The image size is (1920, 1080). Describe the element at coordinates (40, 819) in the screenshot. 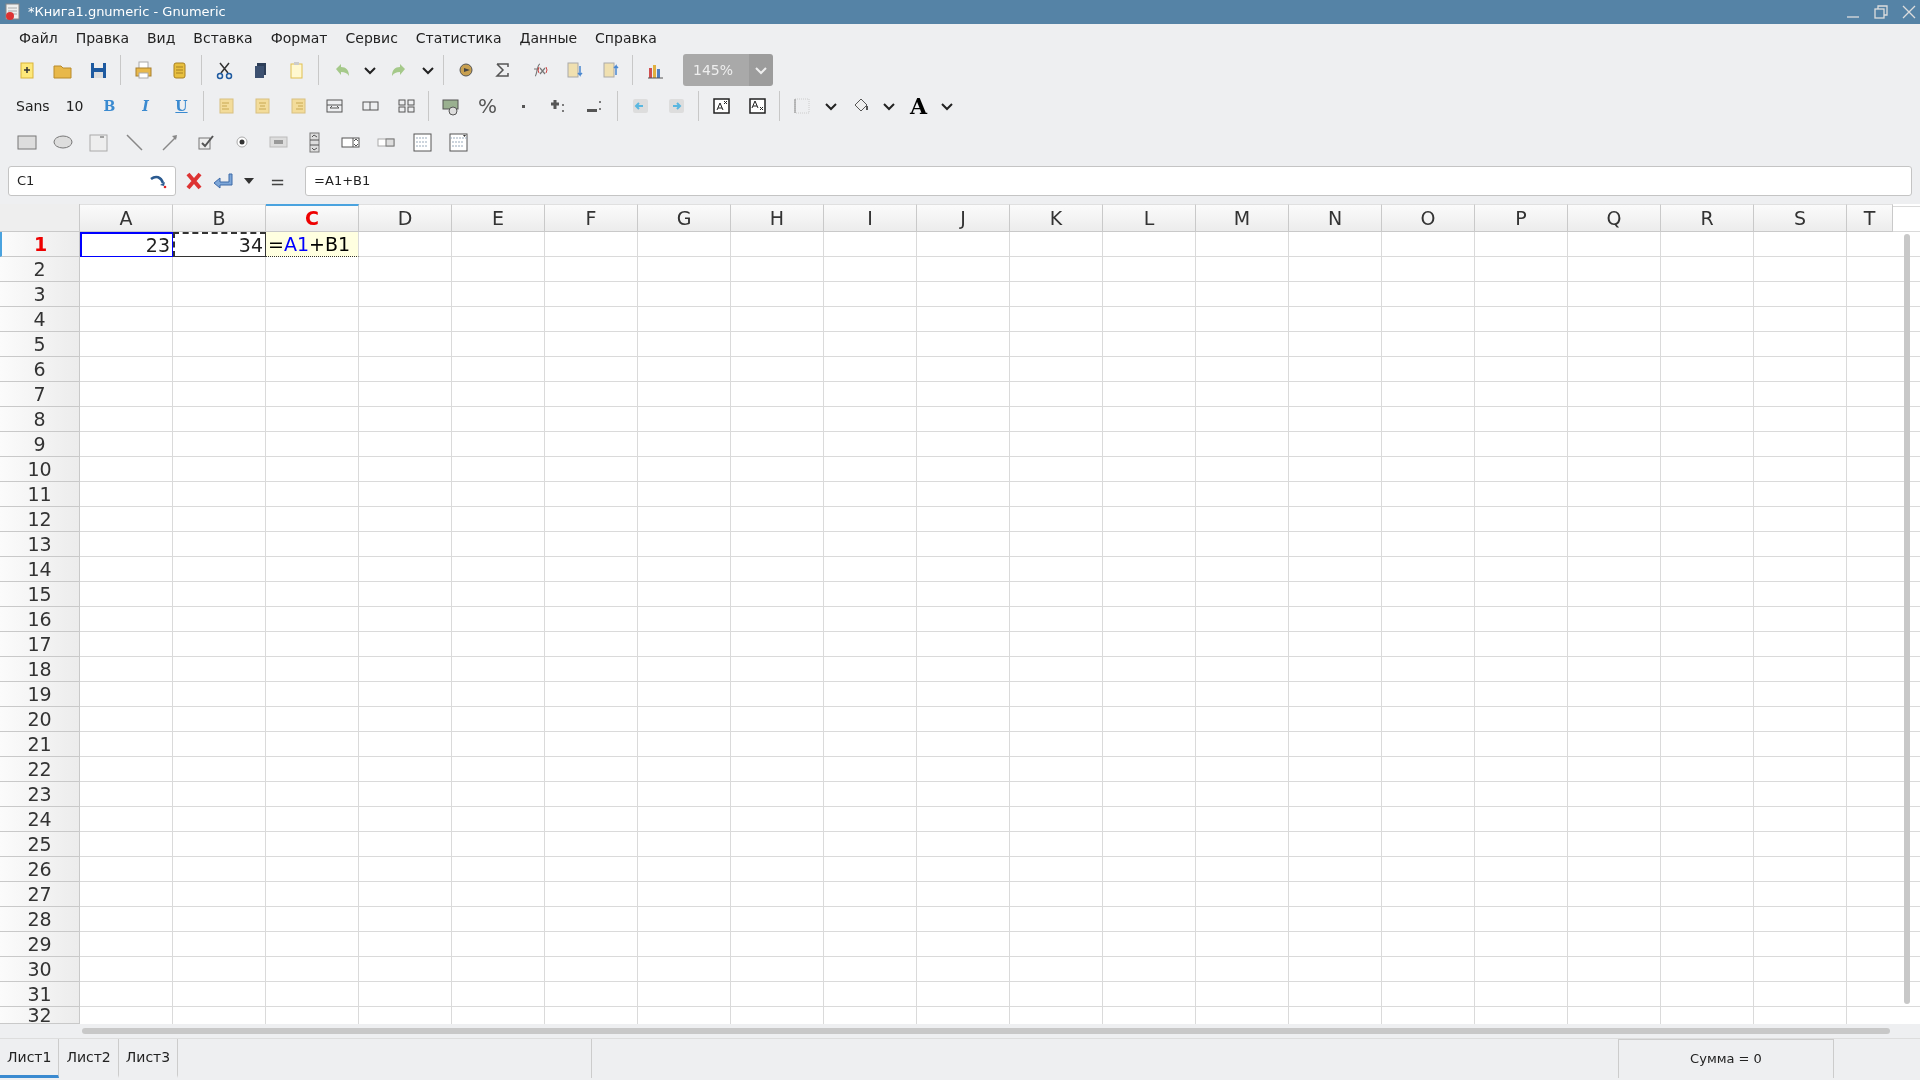

I see `row-header: 24` at that location.